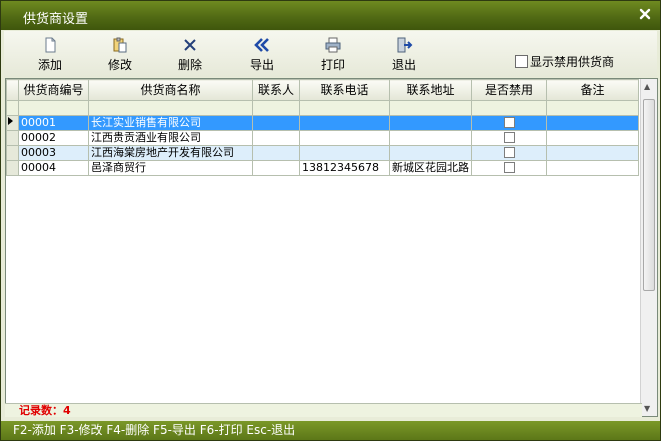 The image size is (661, 441). I want to click on status-bar: F2-添加 F3-修改 F4-删除 F5-导出 F6-打印 Esc-退出, so click(330, 430).